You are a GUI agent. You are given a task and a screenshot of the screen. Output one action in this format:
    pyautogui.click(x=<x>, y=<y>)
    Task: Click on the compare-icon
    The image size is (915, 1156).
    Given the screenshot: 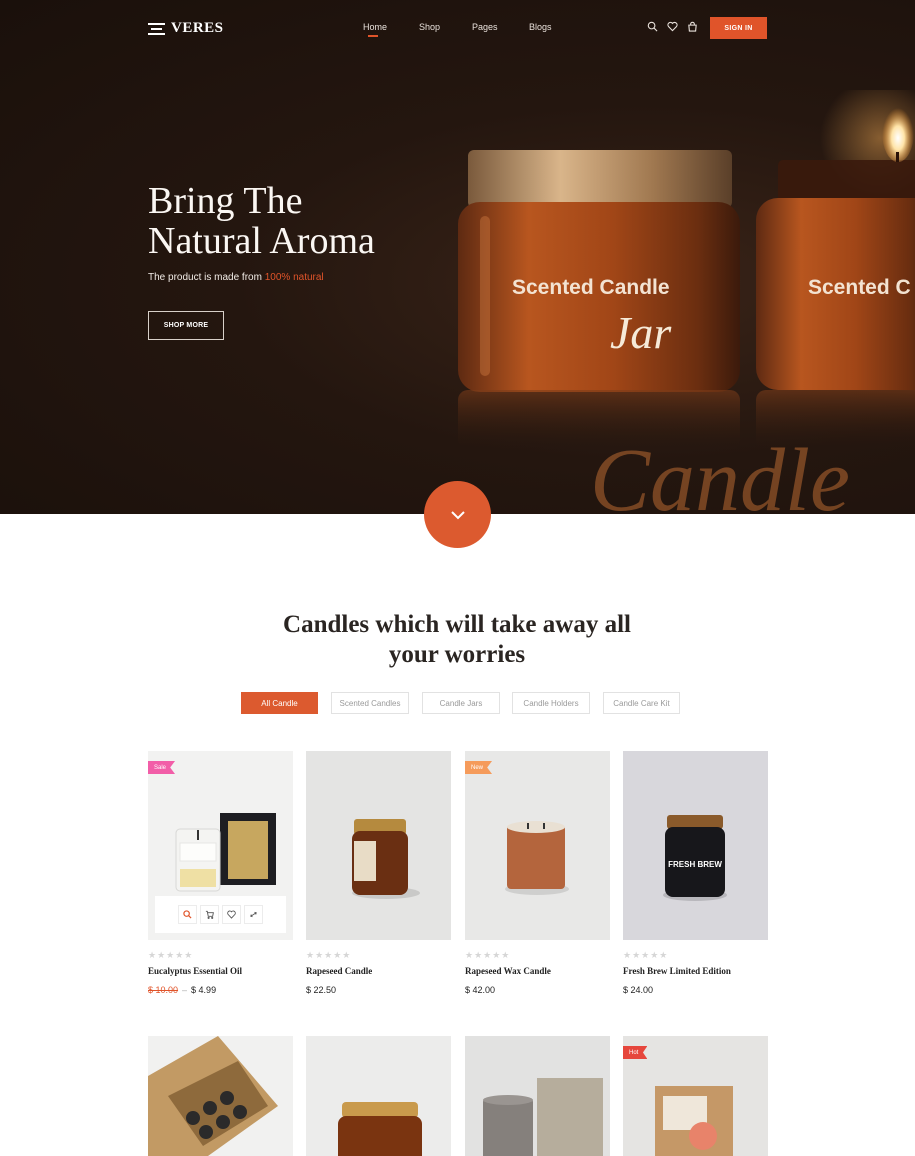 What is the action you would take?
    pyautogui.click(x=253, y=914)
    